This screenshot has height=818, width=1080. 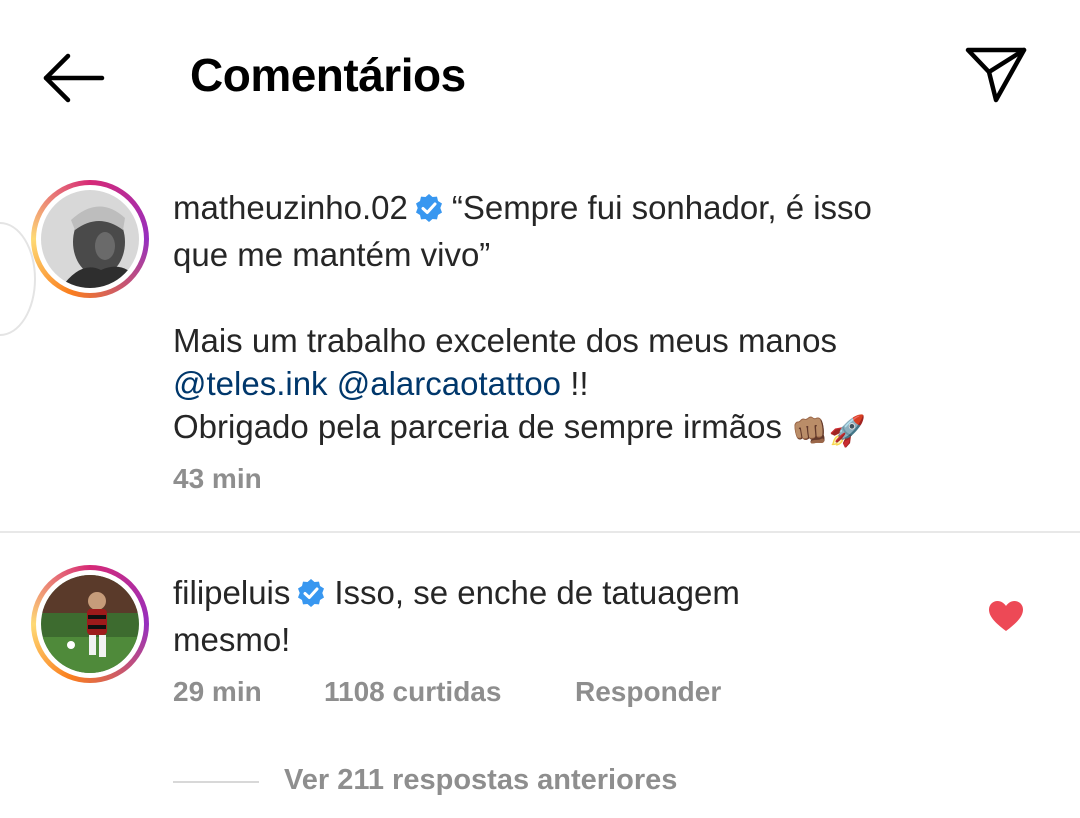 I want to click on arrow-left-icon, so click(x=74, y=78).